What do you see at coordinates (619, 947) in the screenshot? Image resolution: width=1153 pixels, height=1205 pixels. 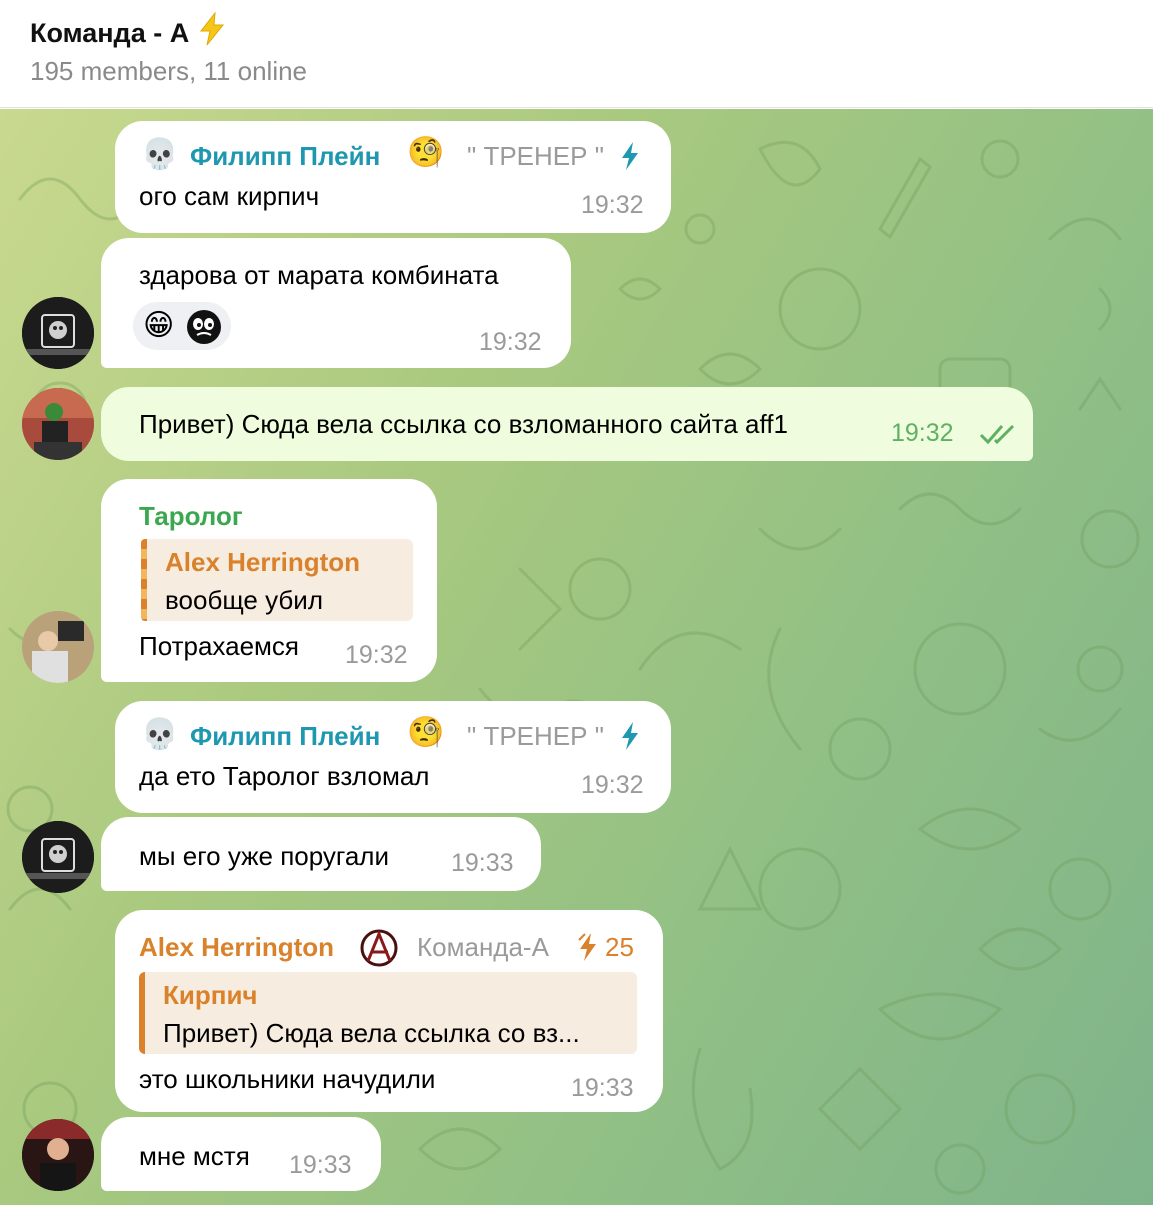 I see `boost-count: 25` at bounding box center [619, 947].